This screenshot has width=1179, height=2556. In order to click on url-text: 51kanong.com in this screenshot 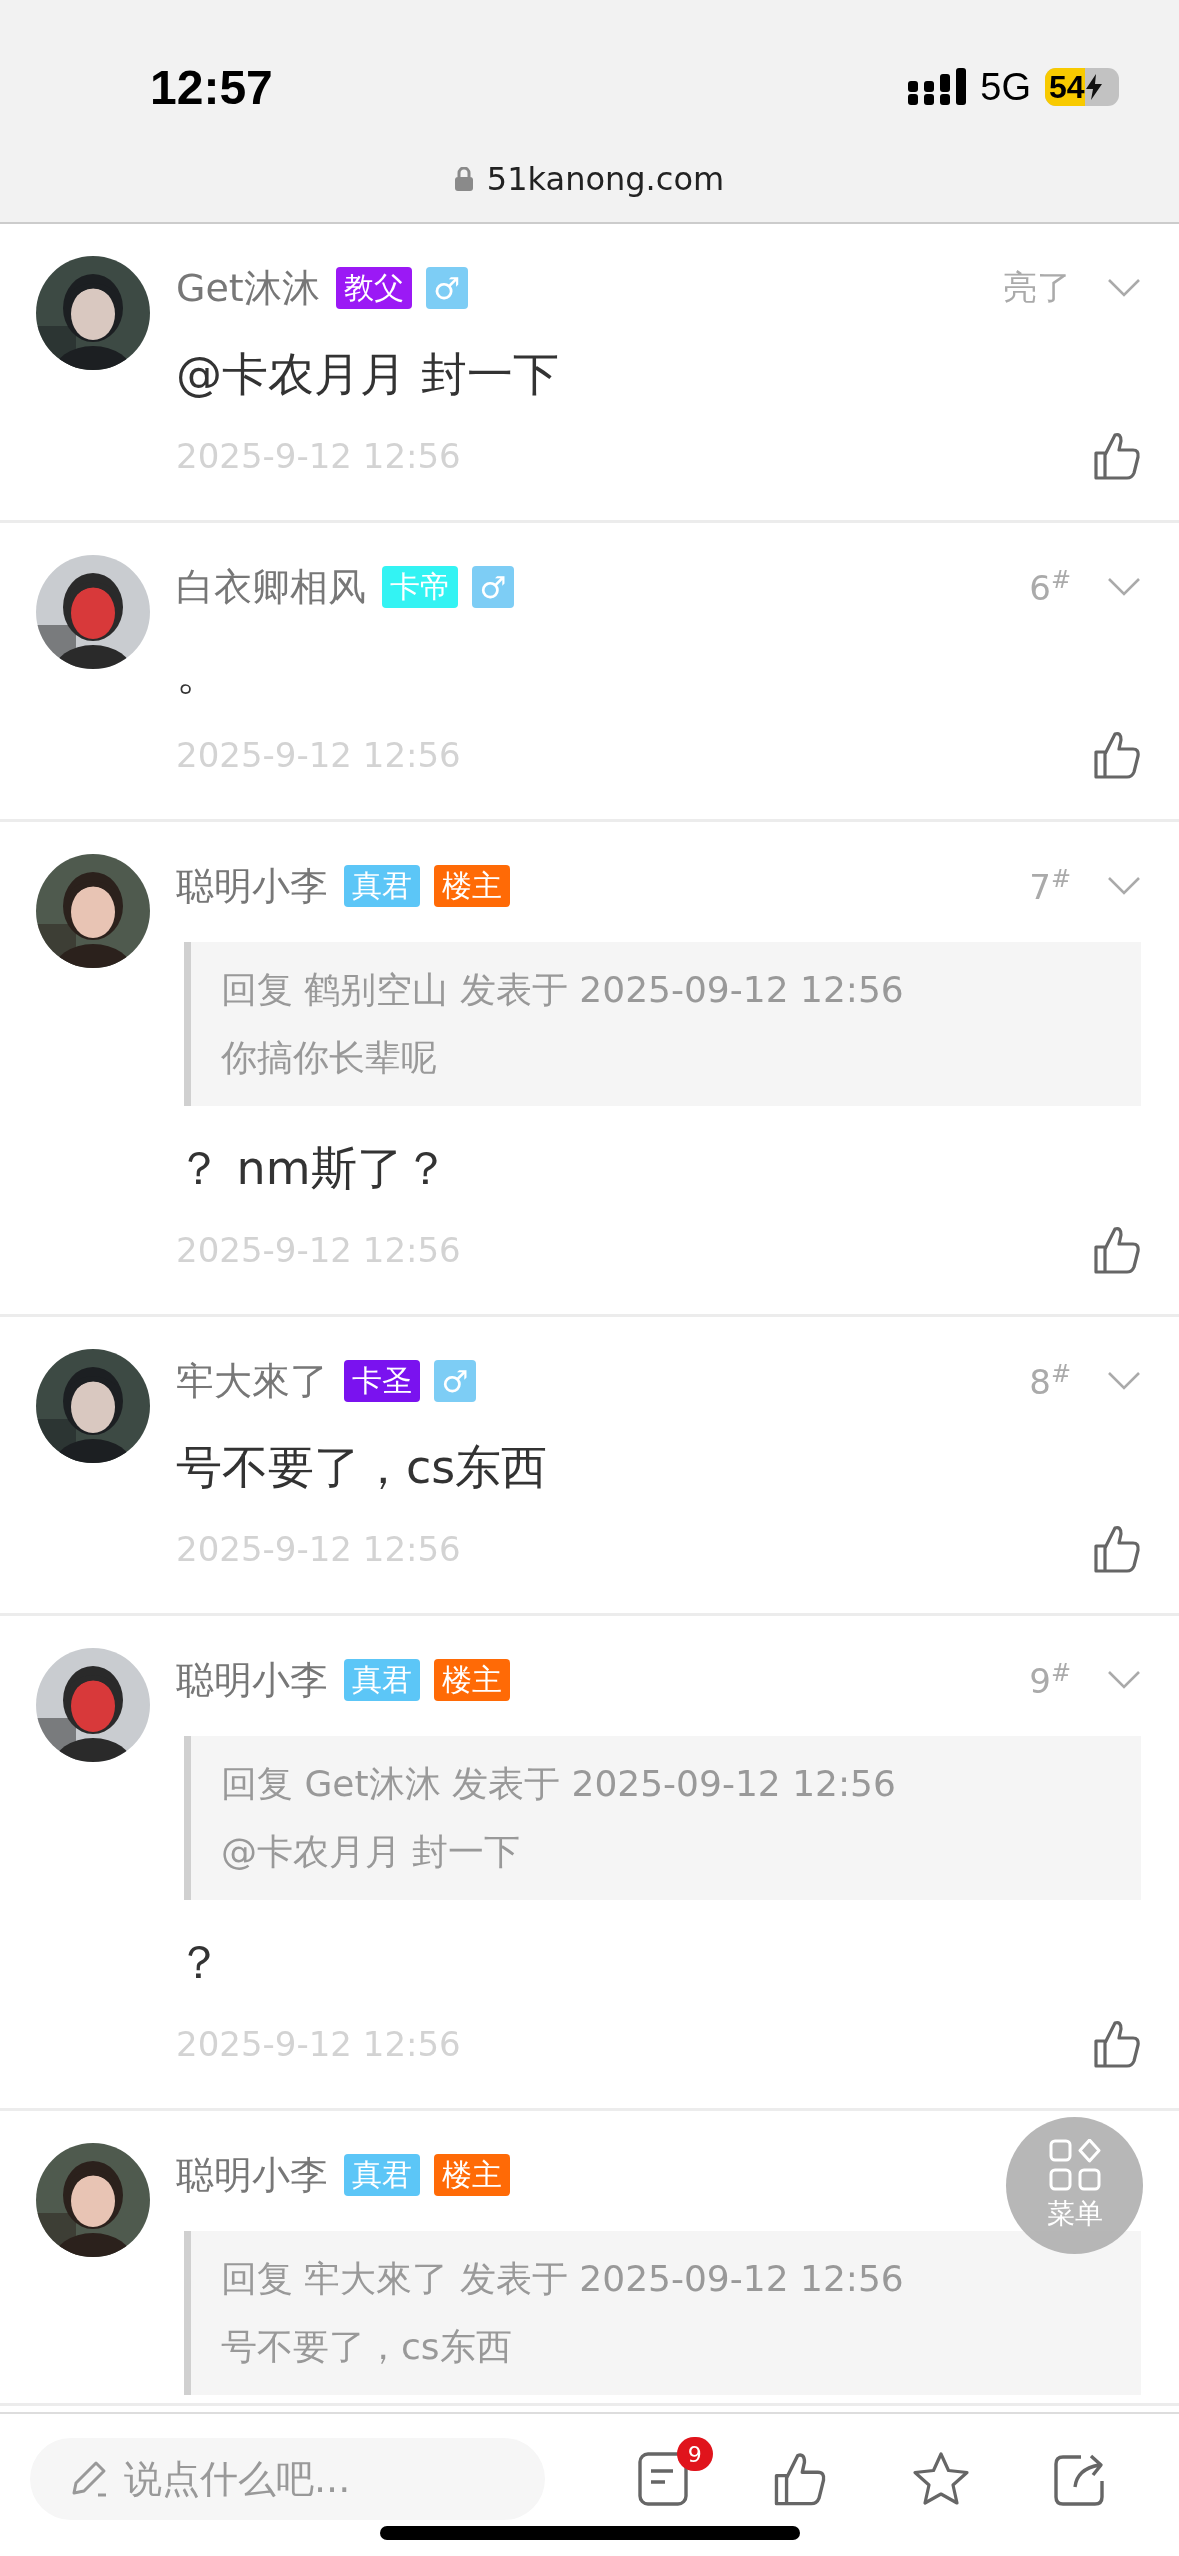, I will do `click(605, 179)`.